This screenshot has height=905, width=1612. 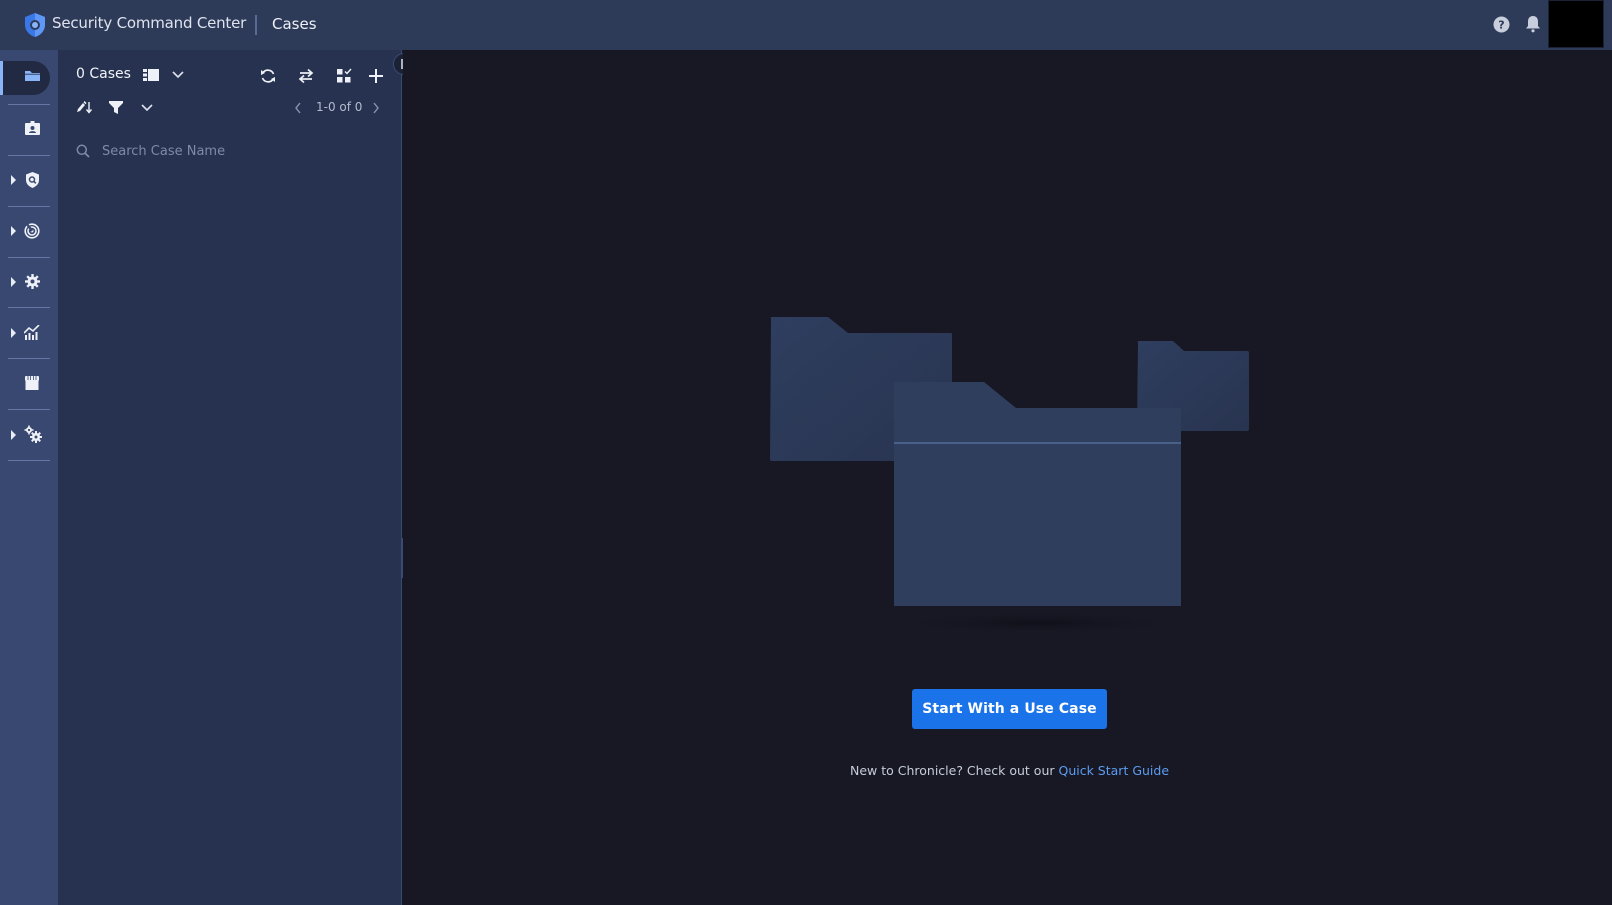 I want to click on sort-icon, so click(x=84, y=107).